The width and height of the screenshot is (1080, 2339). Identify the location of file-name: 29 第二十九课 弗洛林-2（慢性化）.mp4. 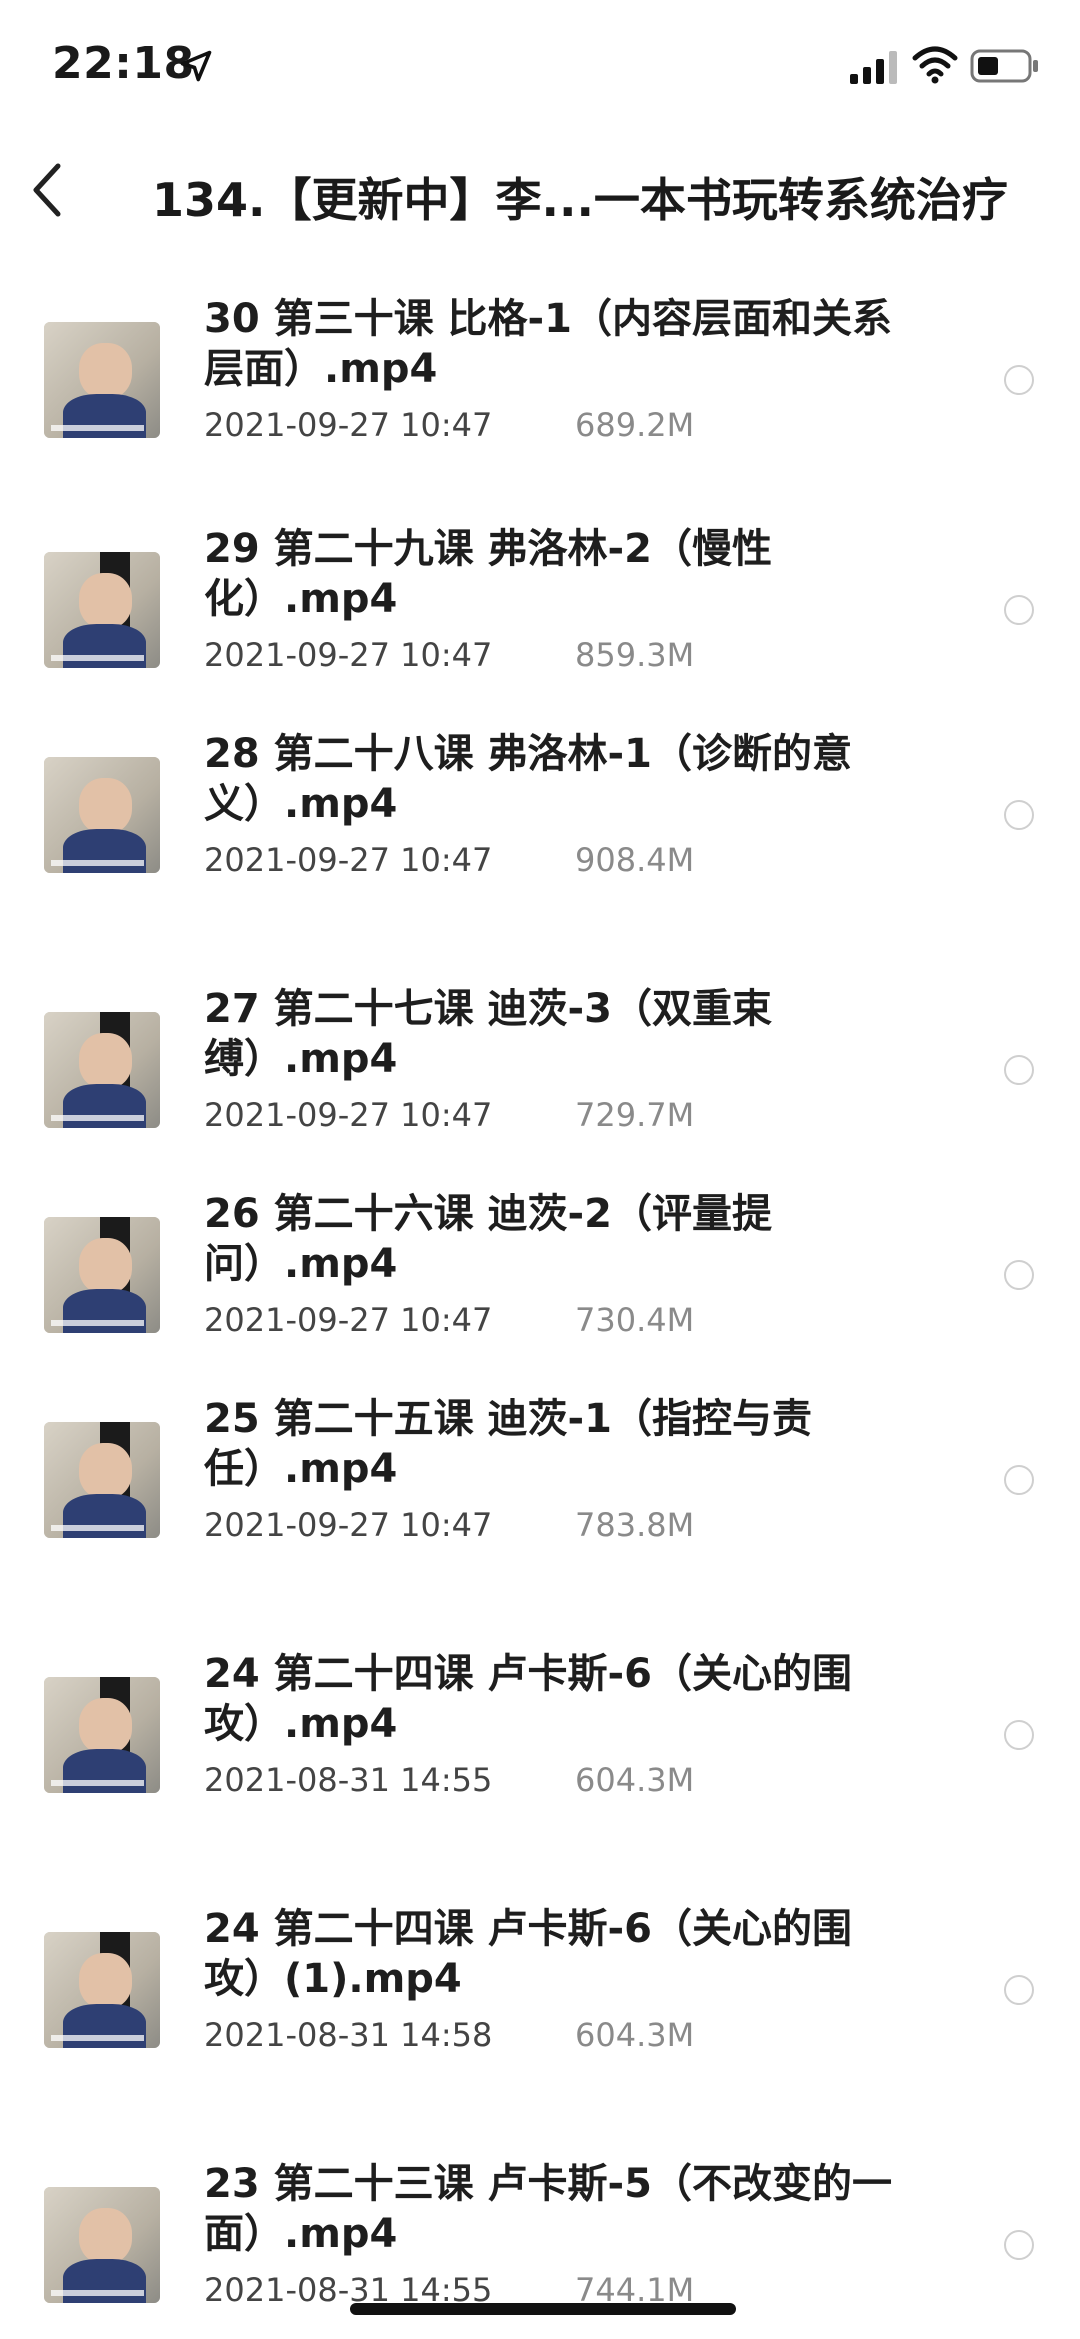
(488, 574).